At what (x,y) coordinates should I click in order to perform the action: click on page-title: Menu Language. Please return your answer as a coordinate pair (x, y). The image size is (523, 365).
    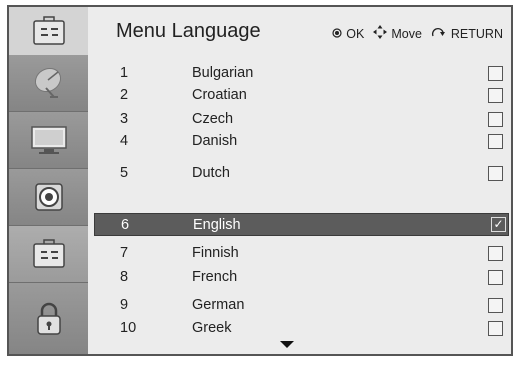
    Looking at the image, I should click on (188, 31).